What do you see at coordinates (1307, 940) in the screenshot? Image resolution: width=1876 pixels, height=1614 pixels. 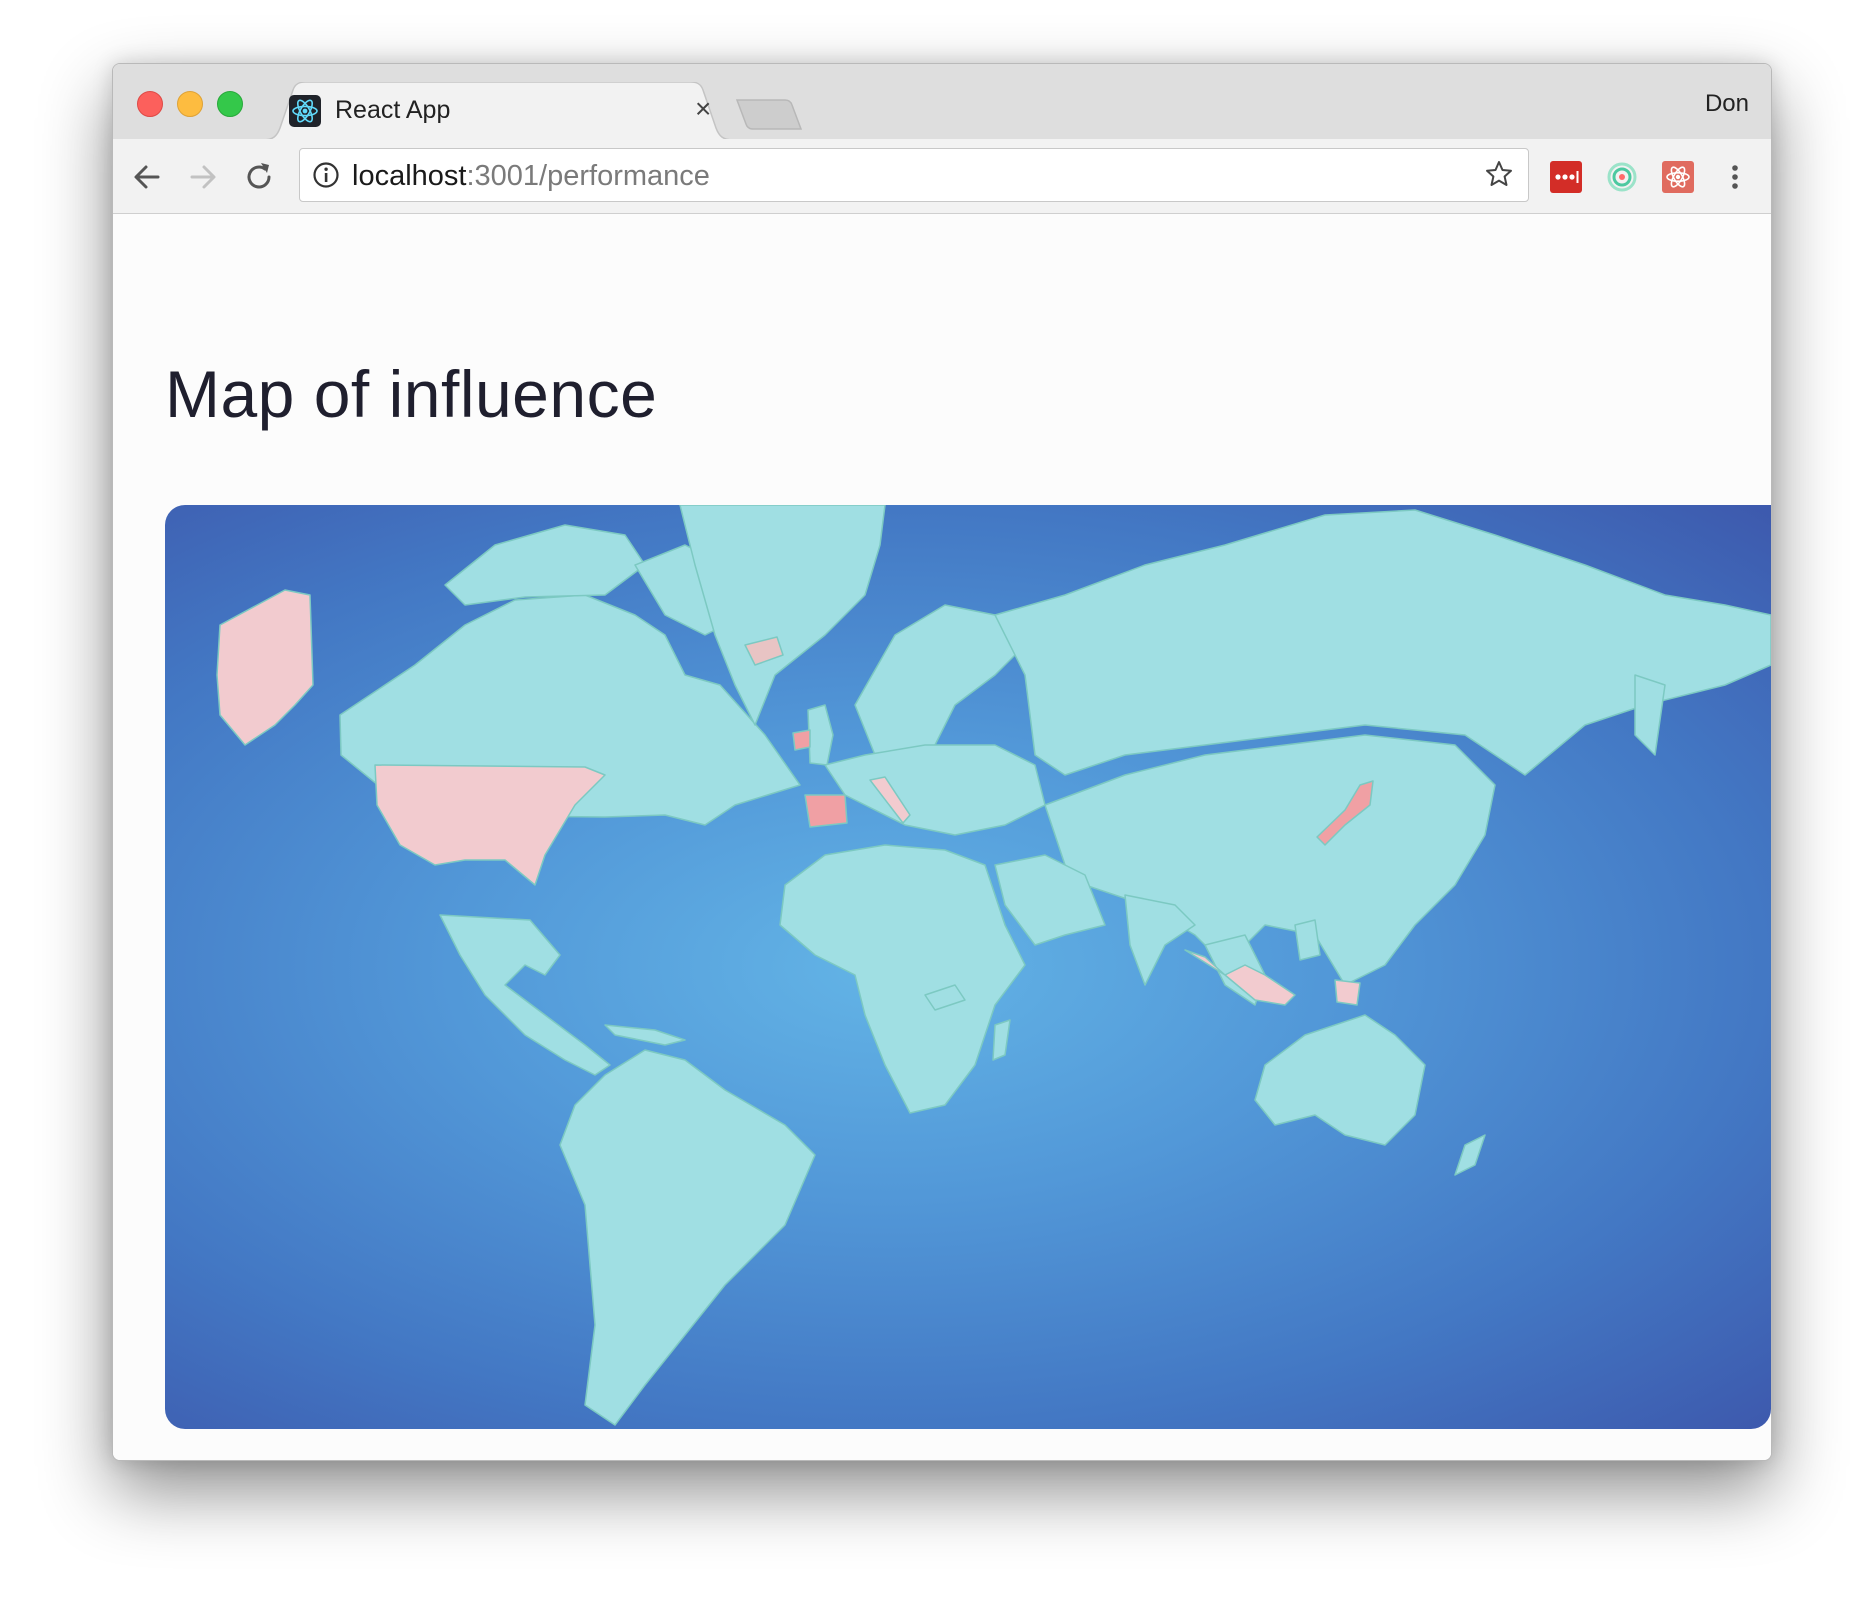 I see `philippines` at bounding box center [1307, 940].